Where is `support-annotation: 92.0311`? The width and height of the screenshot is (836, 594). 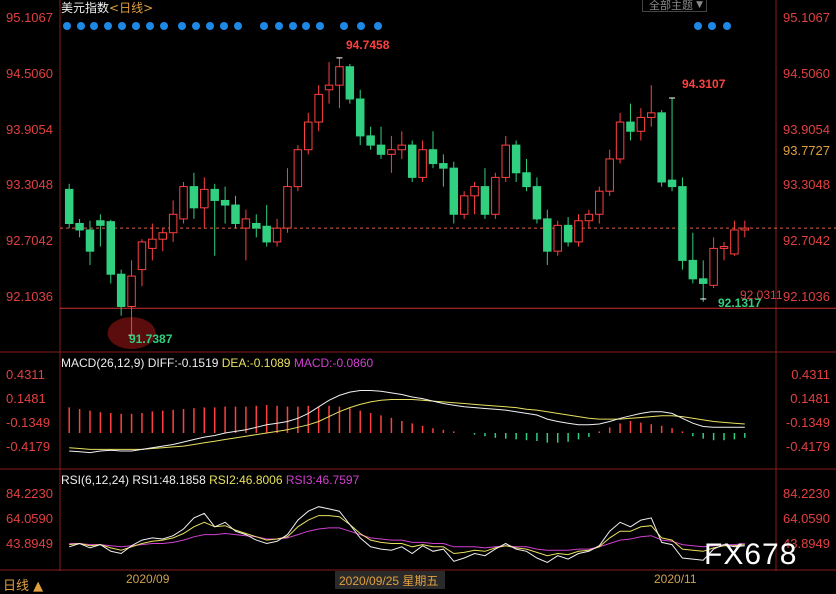
support-annotation: 92.0311 is located at coordinates (761, 295).